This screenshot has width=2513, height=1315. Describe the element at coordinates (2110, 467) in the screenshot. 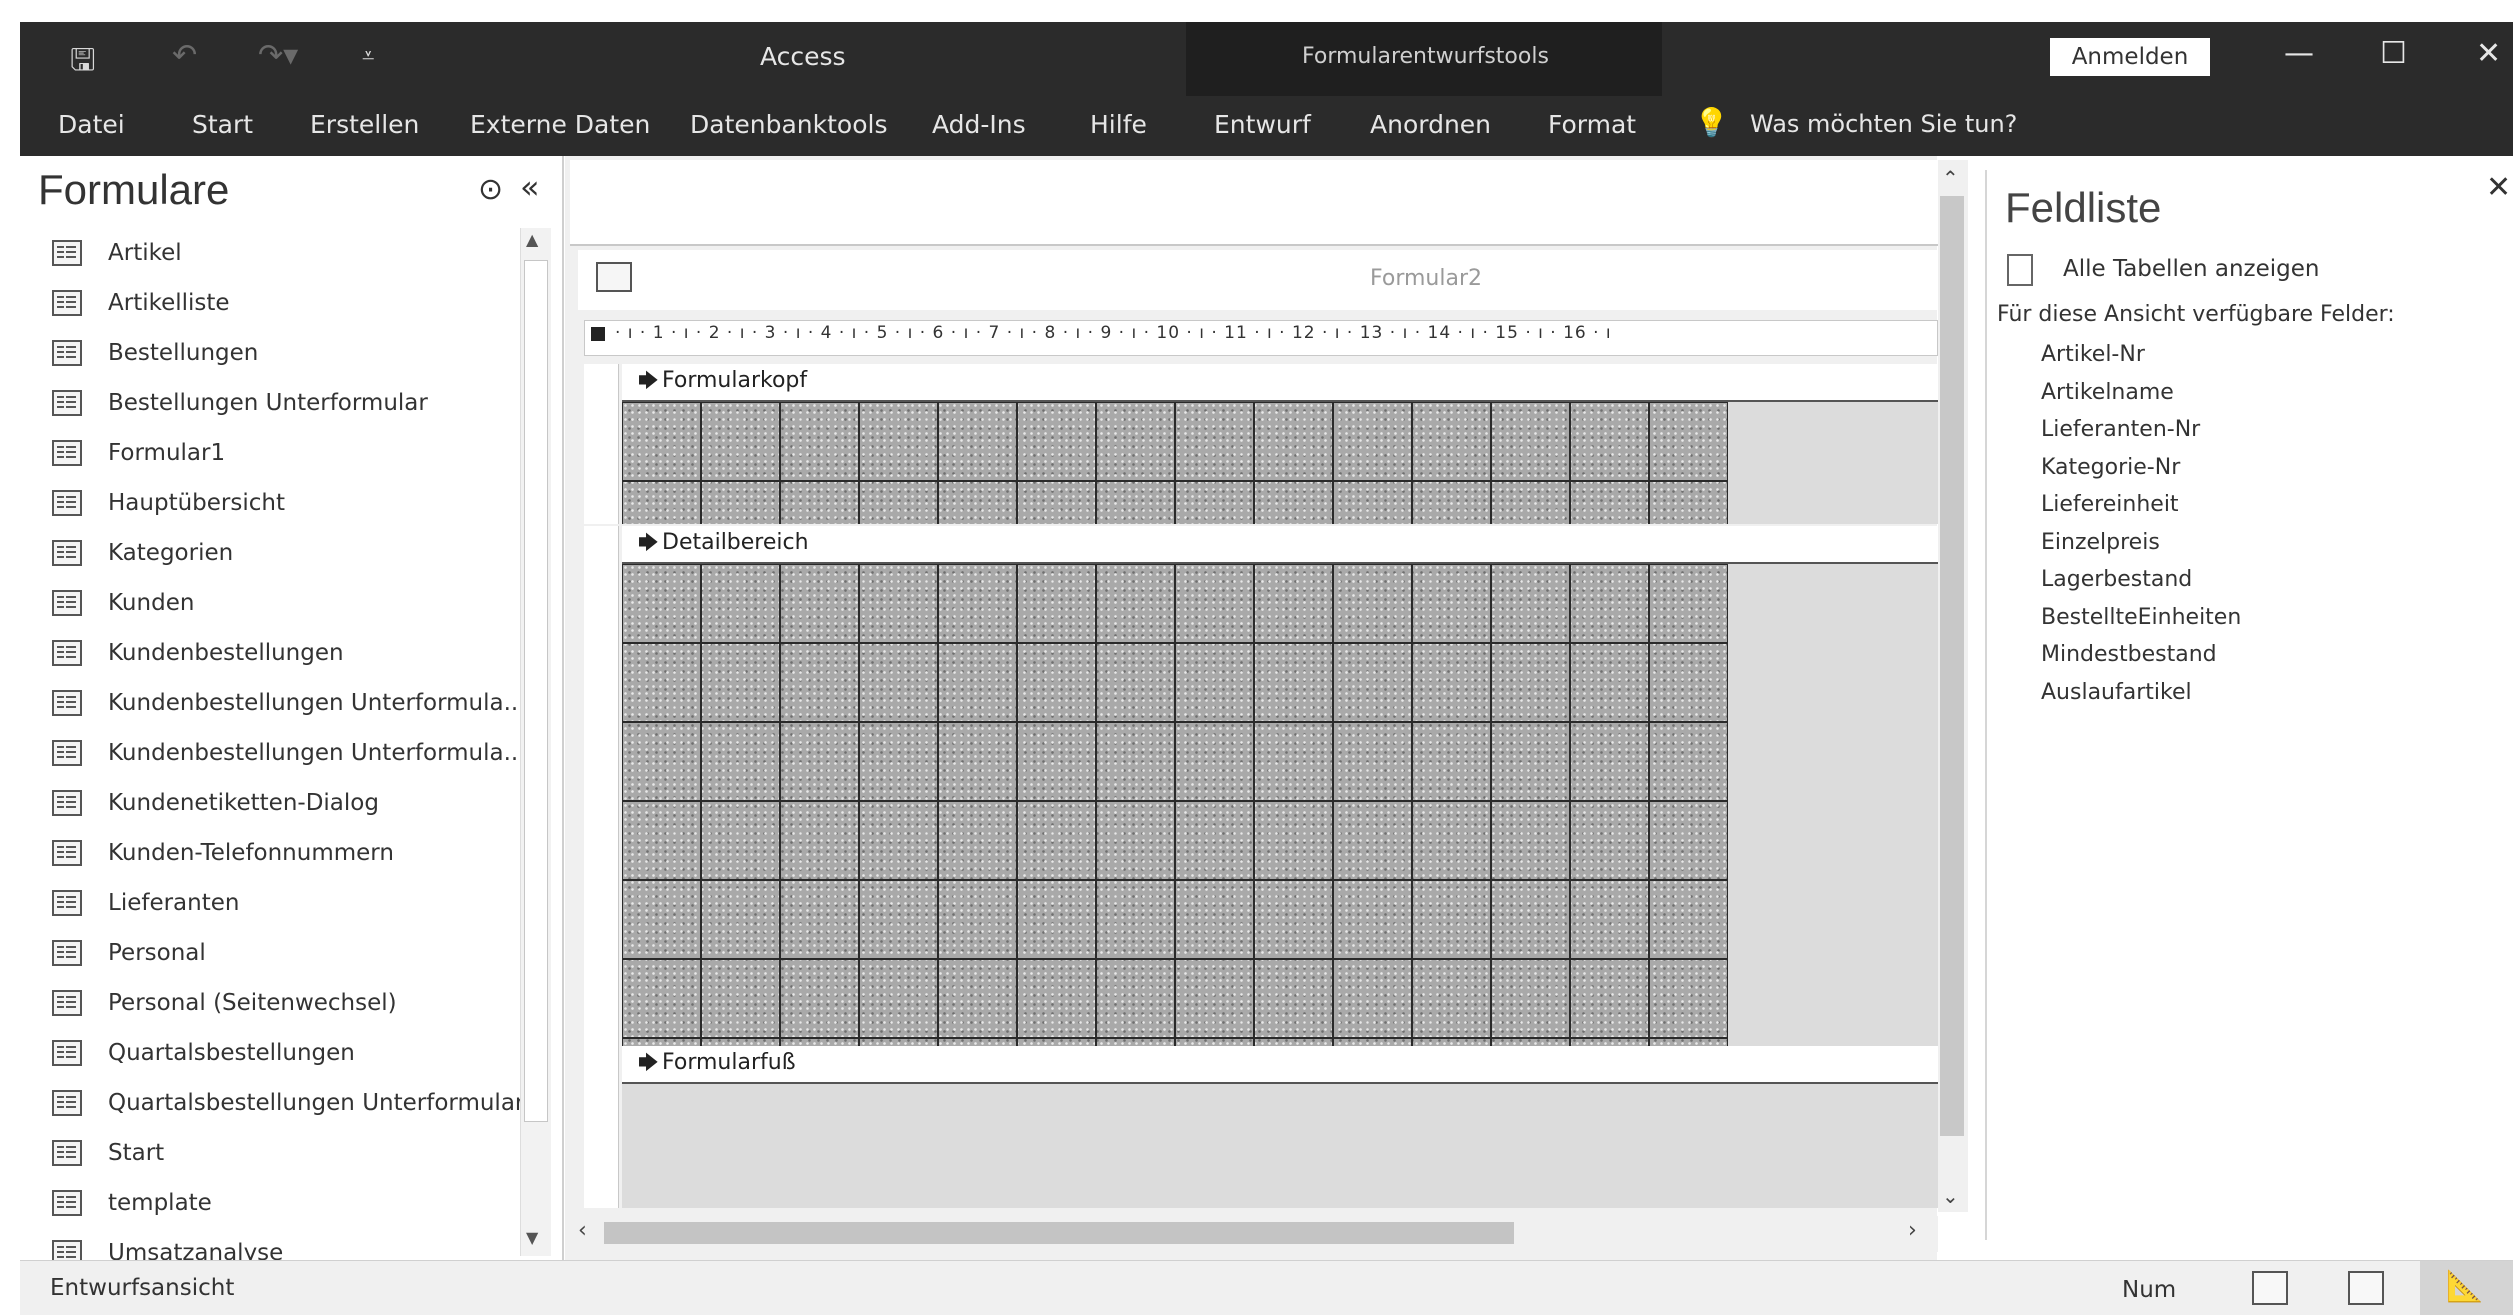

I see `field-item: Kategorie-Nr` at that location.